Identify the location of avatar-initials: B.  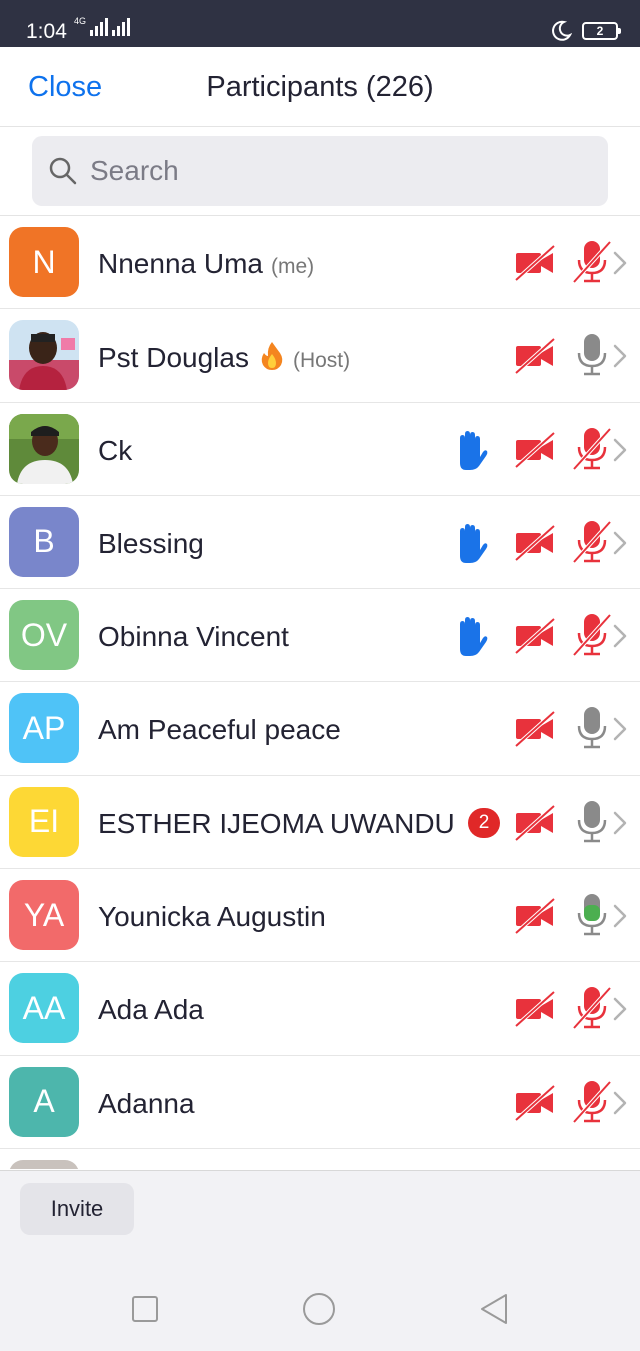
(44, 541).